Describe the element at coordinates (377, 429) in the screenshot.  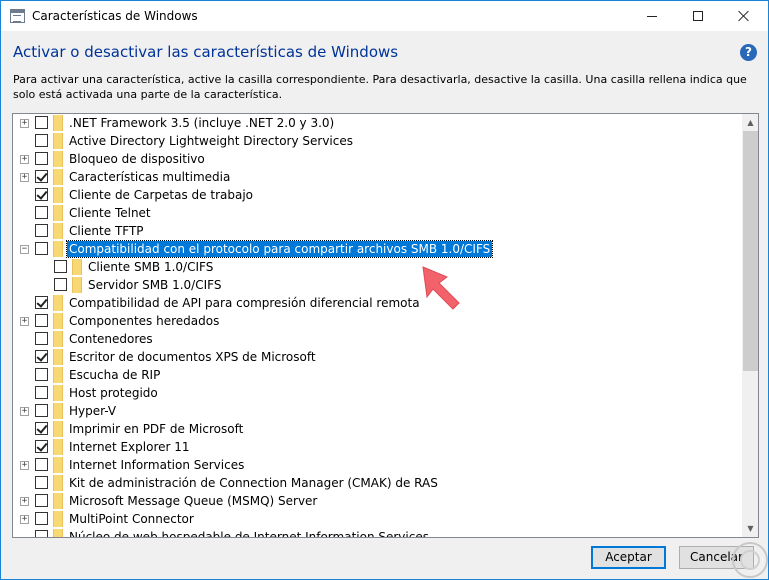
I see `feature-row: Imprimir en PDF de Microsoft` at that location.